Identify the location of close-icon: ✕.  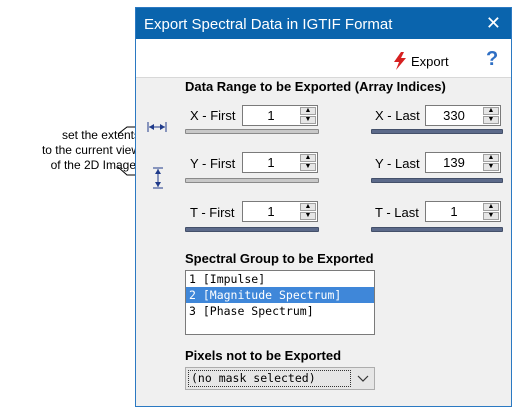
(493, 23).